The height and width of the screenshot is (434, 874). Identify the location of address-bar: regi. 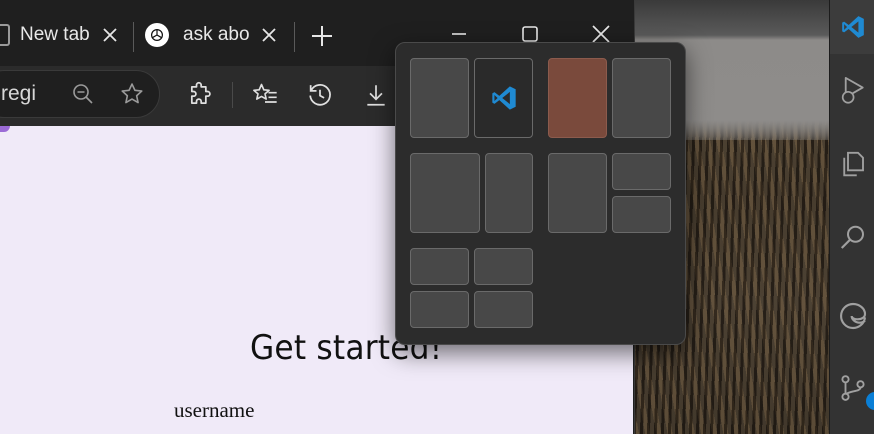
(80, 94).